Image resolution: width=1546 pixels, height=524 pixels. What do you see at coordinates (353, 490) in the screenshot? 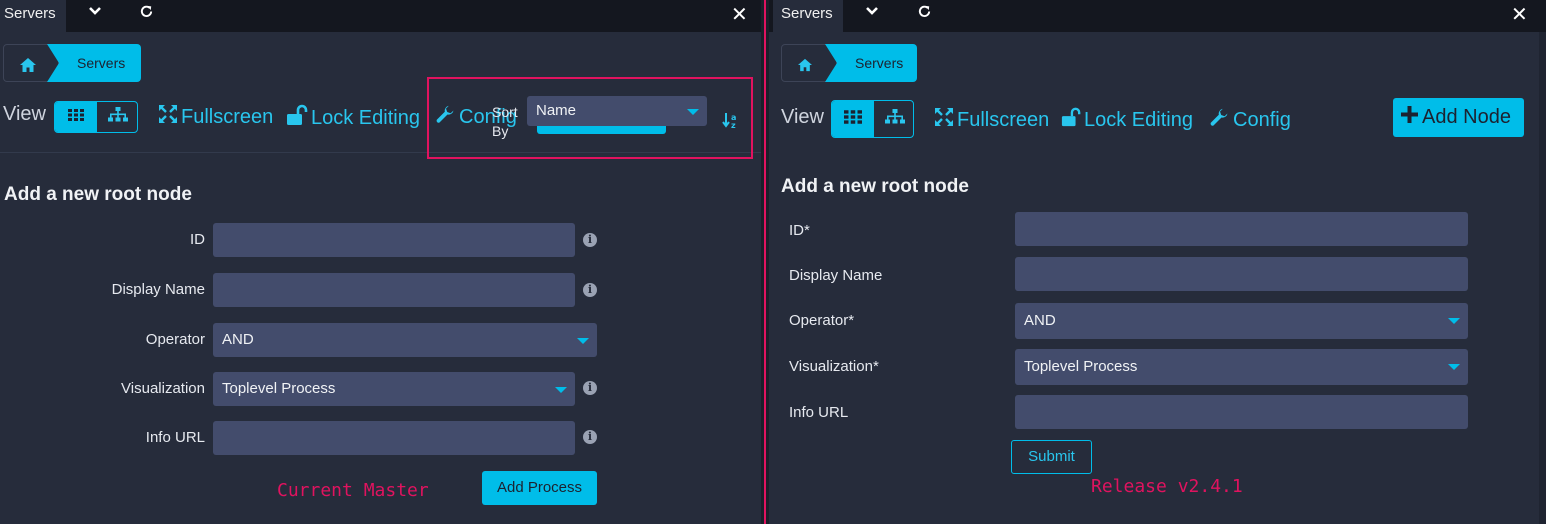
I see `annotation-current-master: Current Master` at bounding box center [353, 490].